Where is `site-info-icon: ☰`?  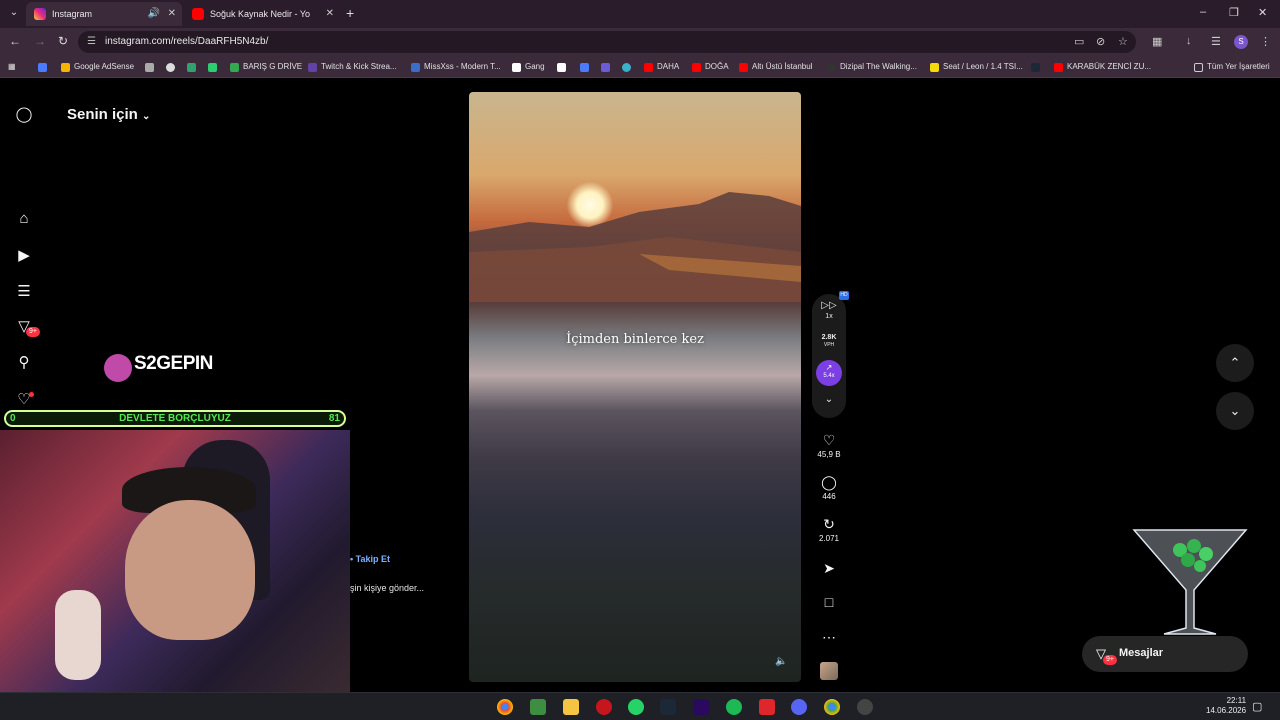
site-info-icon: ☰ is located at coordinates (91, 42).